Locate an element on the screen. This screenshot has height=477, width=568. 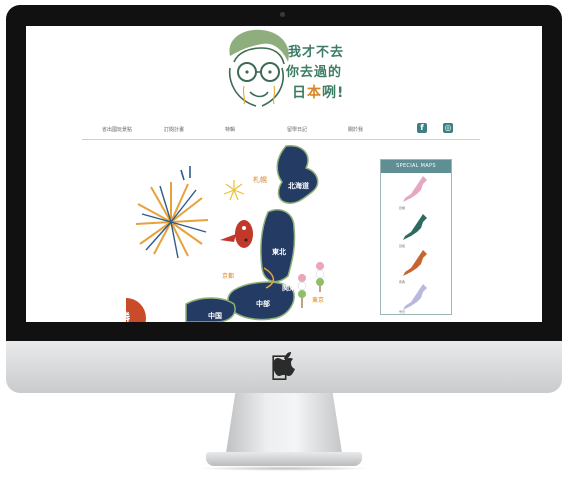
title-char-ben: 本 is located at coordinates (314, 93).